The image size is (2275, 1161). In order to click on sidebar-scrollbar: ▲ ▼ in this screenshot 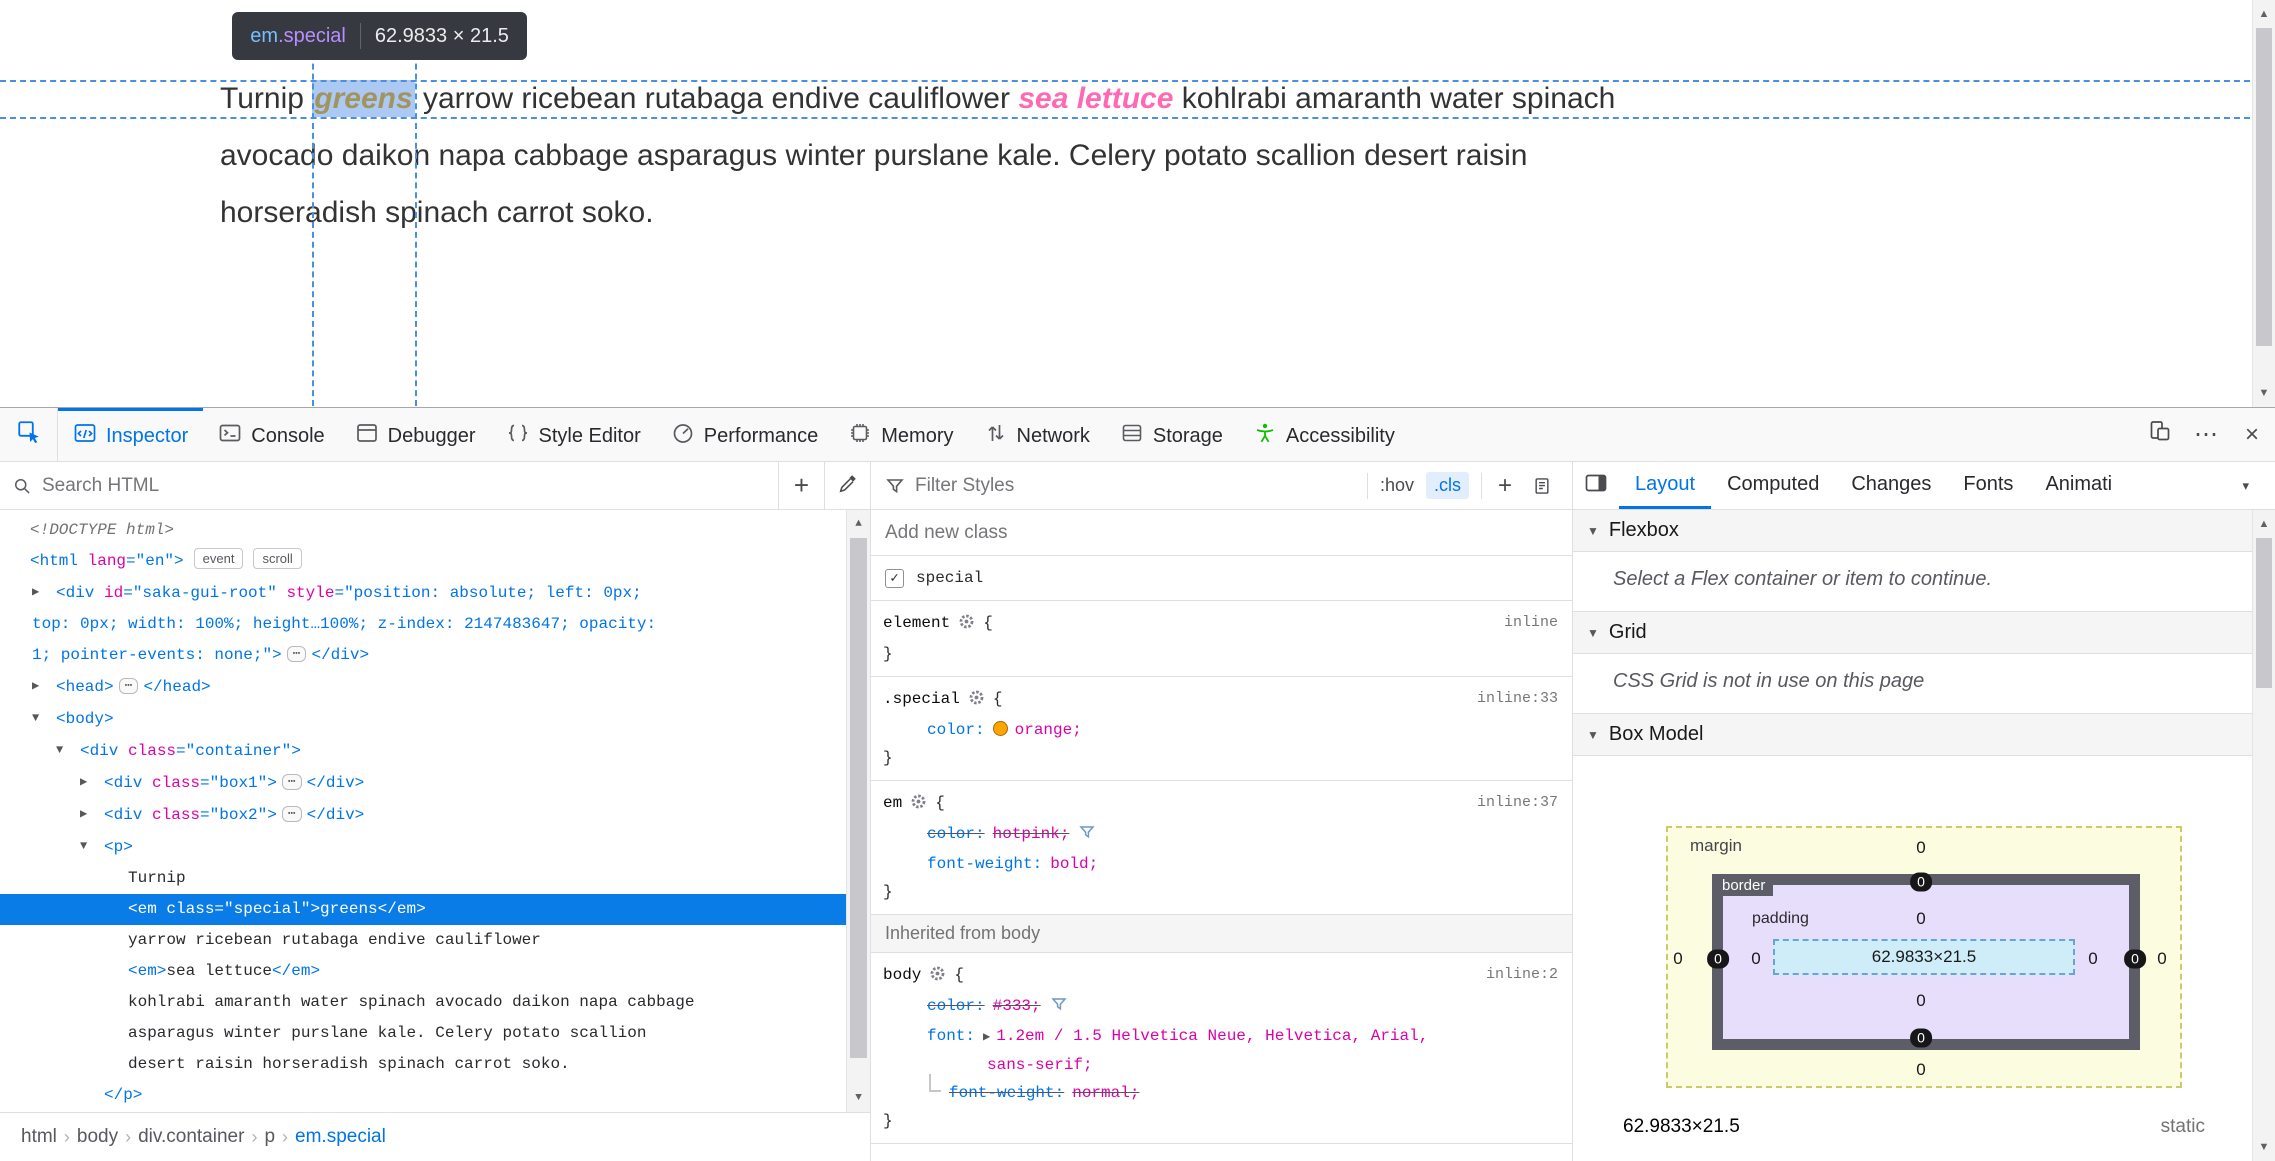, I will do `click(2263, 835)`.